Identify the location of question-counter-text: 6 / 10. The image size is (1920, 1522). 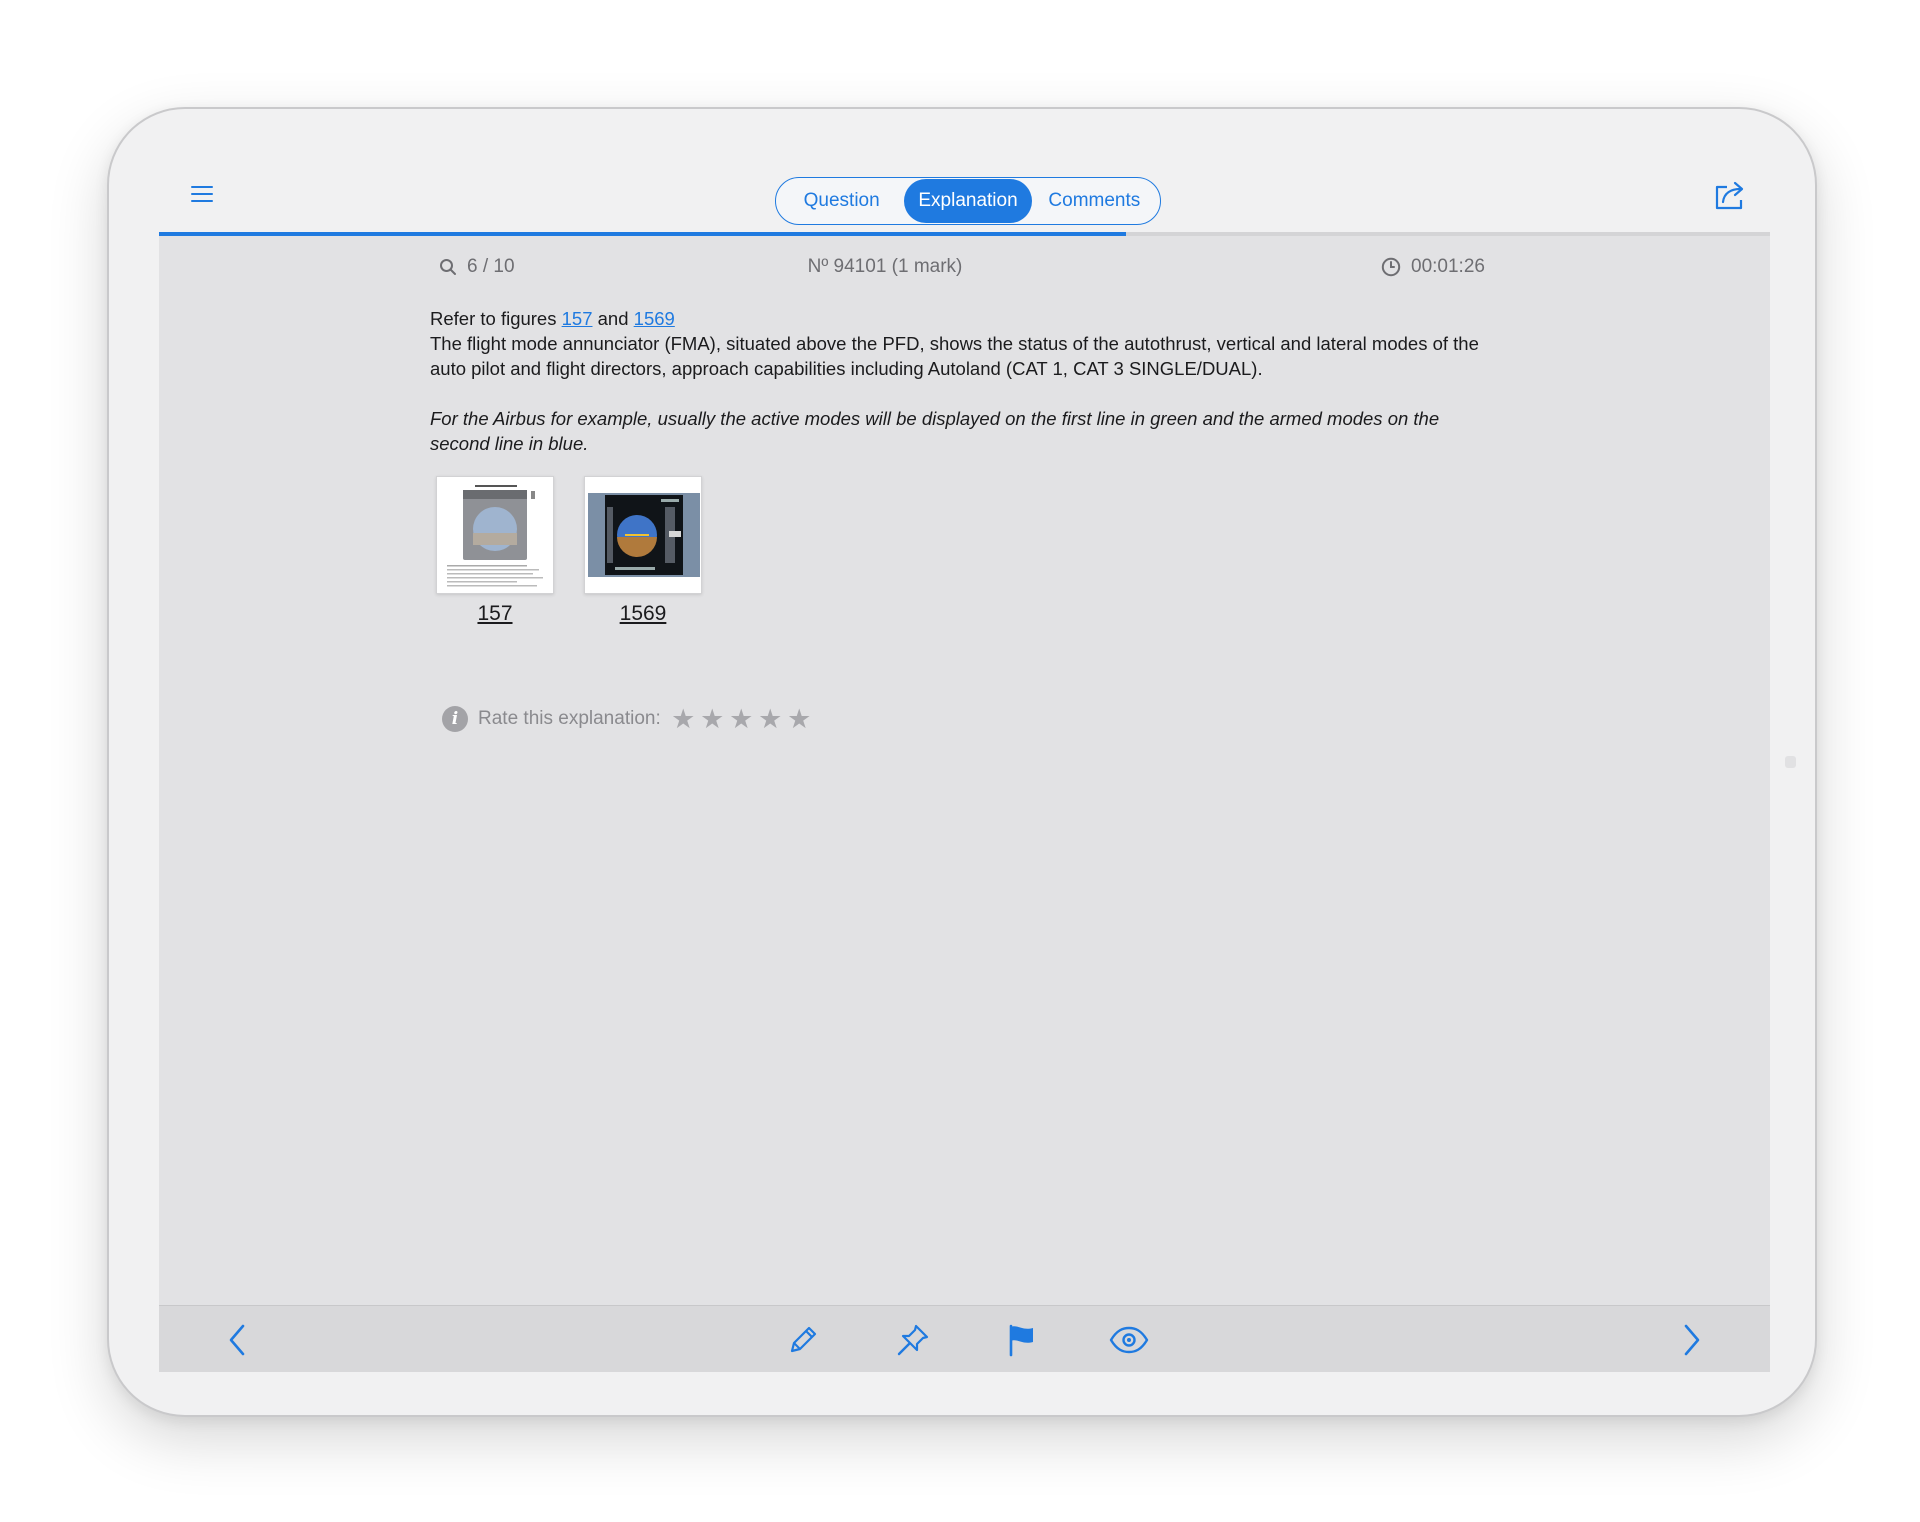
(491, 266).